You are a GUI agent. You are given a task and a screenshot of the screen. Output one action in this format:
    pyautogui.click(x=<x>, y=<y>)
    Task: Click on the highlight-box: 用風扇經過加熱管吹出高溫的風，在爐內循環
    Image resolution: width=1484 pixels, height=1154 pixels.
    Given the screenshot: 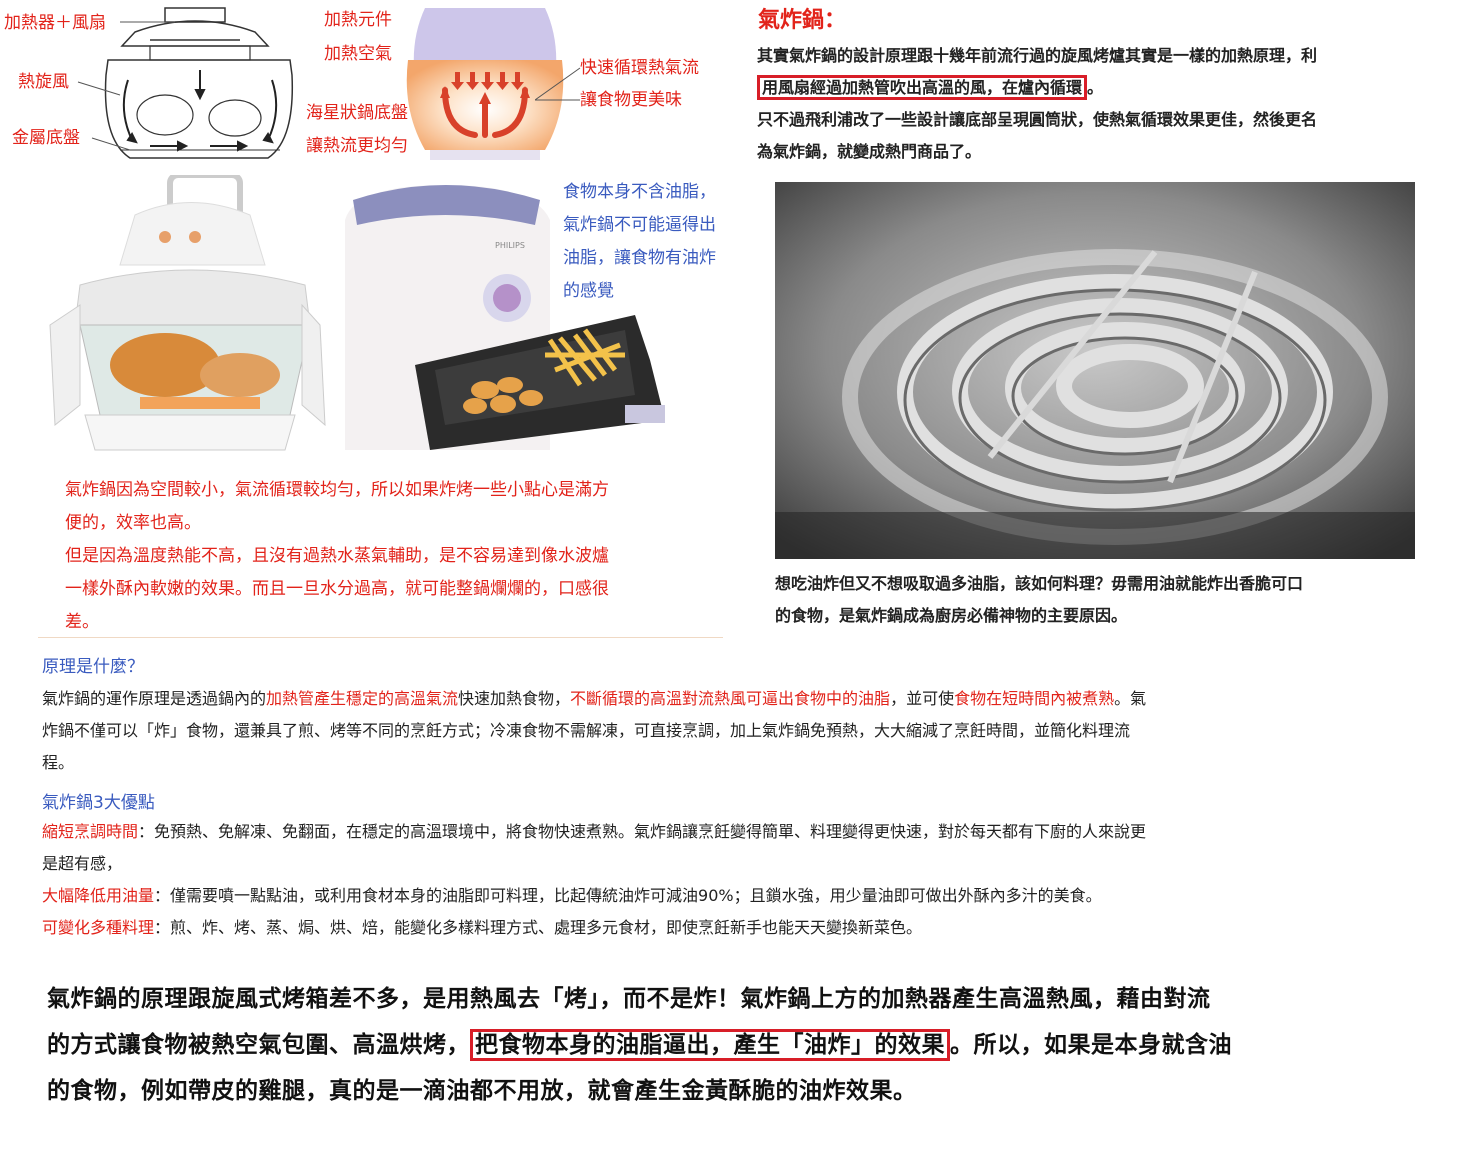 What is the action you would take?
    pyautogui.click(x=922, y=87)
    